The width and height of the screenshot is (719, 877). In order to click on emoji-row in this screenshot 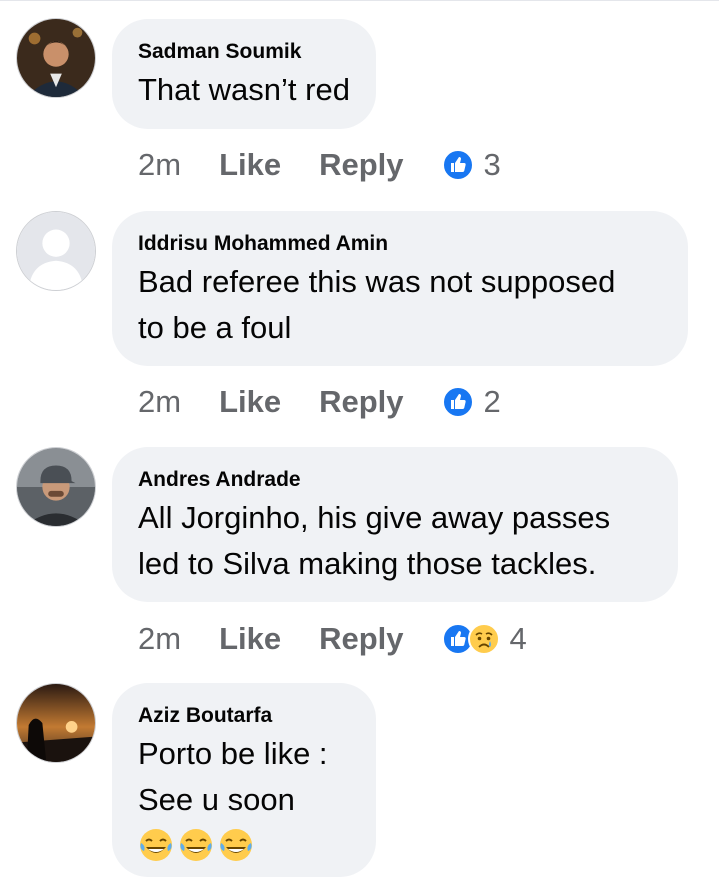, I will do `click(244, 845)`.